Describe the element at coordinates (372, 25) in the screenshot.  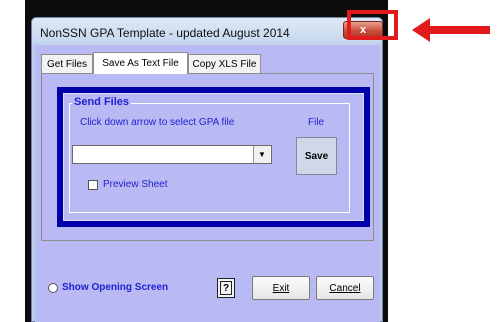
I see `annotation-highlight-box` at that location.